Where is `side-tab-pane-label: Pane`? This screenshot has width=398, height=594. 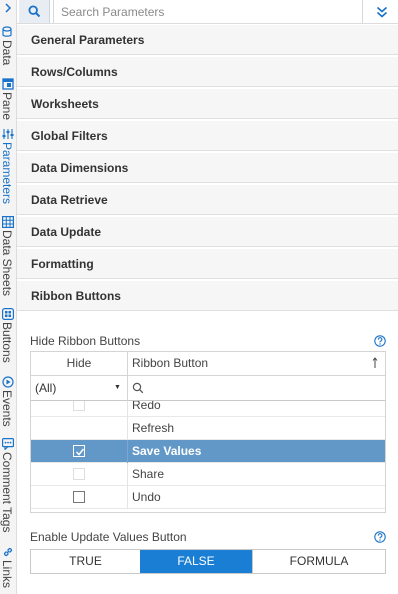
side-tab-pane-label: Pane is located at coordinates (7, 106).